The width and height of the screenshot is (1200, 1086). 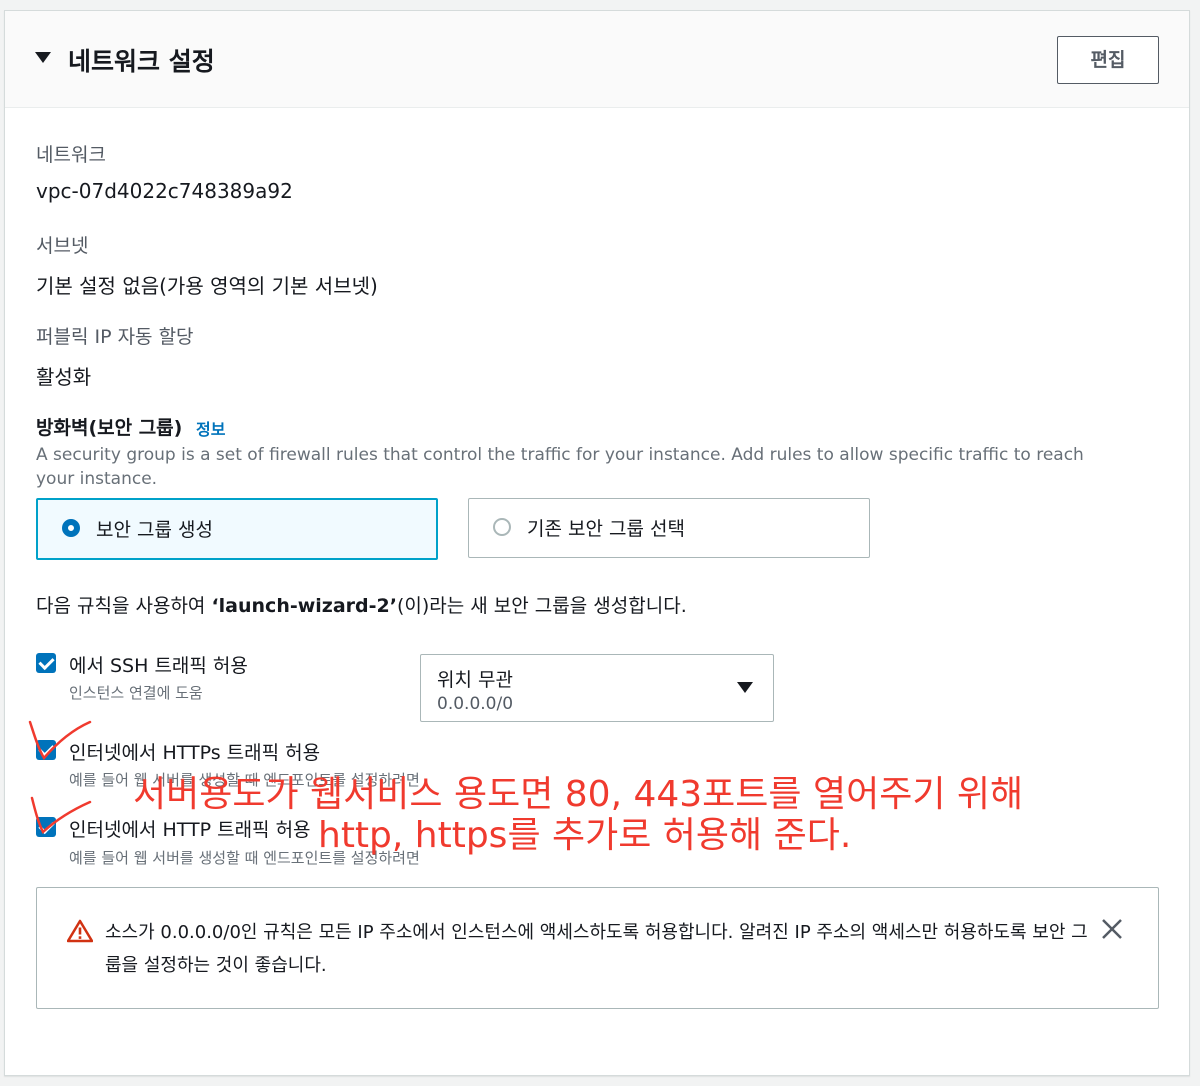 I want to click on panel-header: 네트워크 설정 편집, so click(x=597, y=59).